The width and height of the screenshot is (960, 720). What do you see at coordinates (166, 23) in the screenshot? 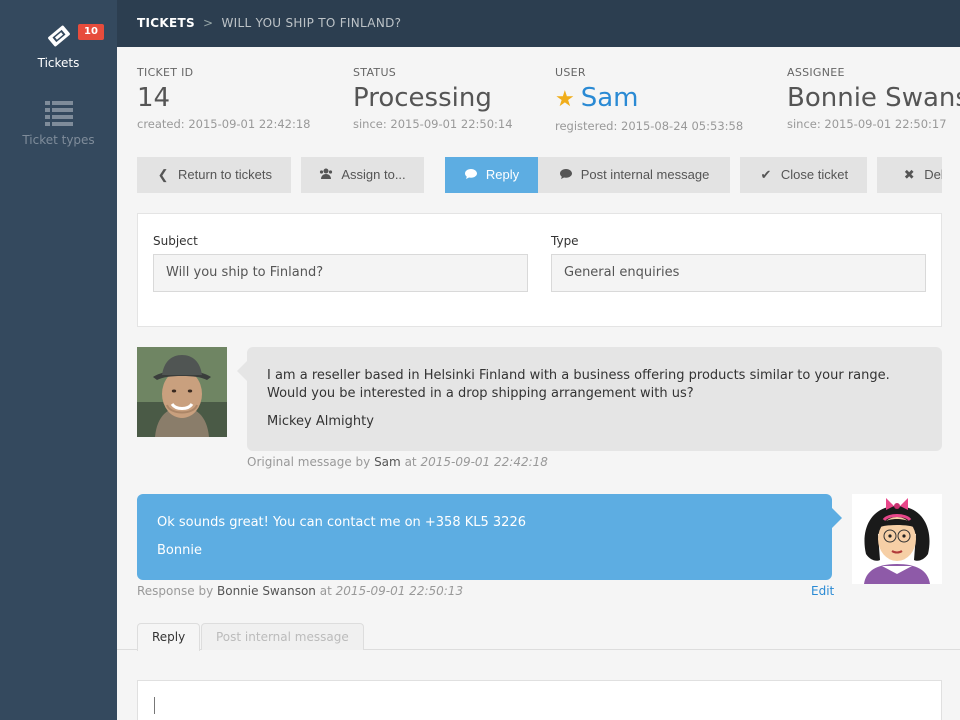
I see `breadcrumb-tickets-link: TICKETS` at bounding box center [166, 23].